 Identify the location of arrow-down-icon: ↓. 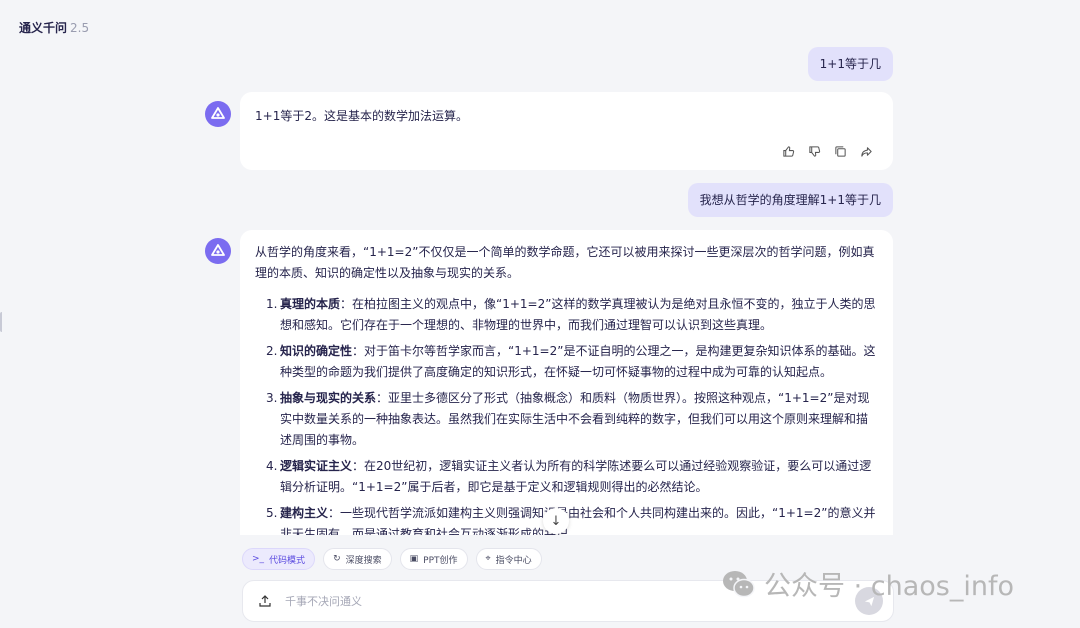
(556, 521).